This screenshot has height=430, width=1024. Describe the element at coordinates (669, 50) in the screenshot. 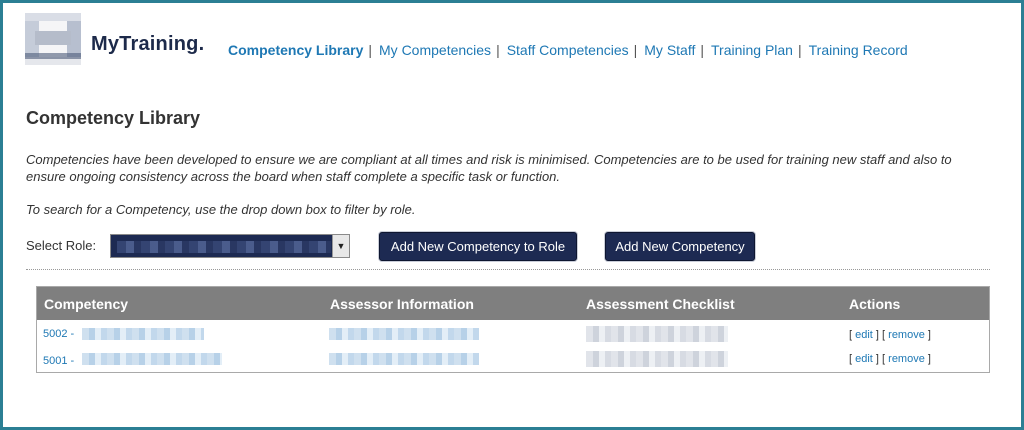

I see `nav-item-my-staff: My Staff` at that location.